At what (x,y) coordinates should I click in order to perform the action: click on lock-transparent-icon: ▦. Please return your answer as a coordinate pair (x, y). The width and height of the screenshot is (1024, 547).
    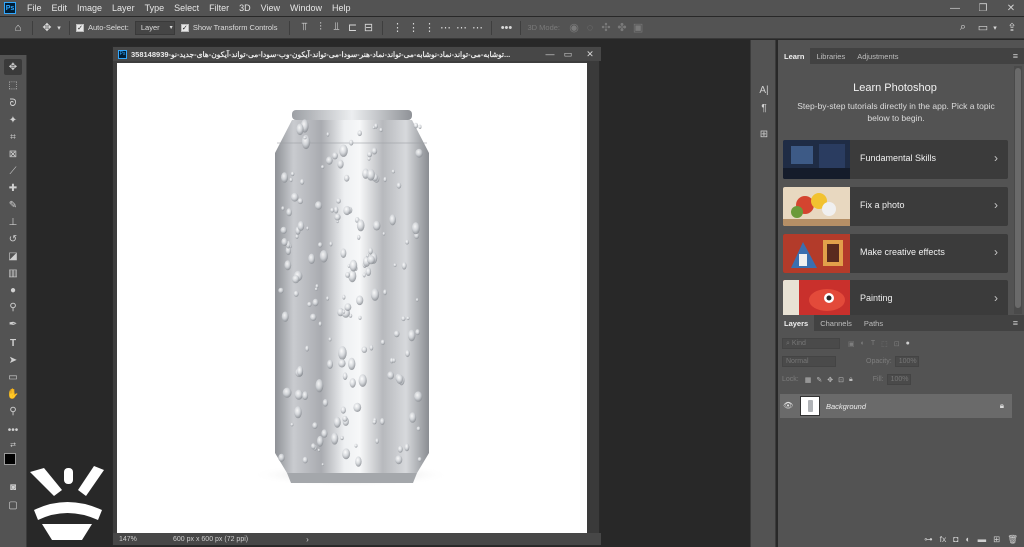
    Looking at the image, I should click on (808, 380).